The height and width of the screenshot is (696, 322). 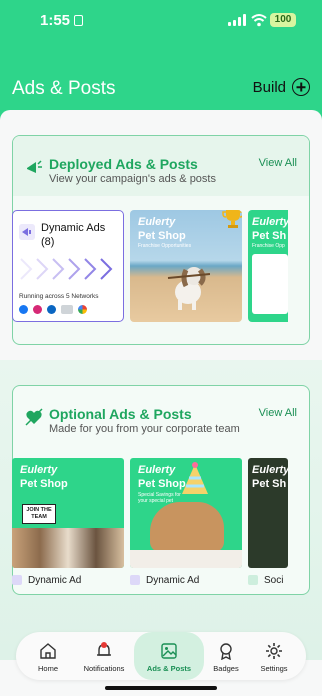 What do you see at coordinates (274, 651) in the screenshot?
I see `gear-icon` at bounding box center [274, 651].